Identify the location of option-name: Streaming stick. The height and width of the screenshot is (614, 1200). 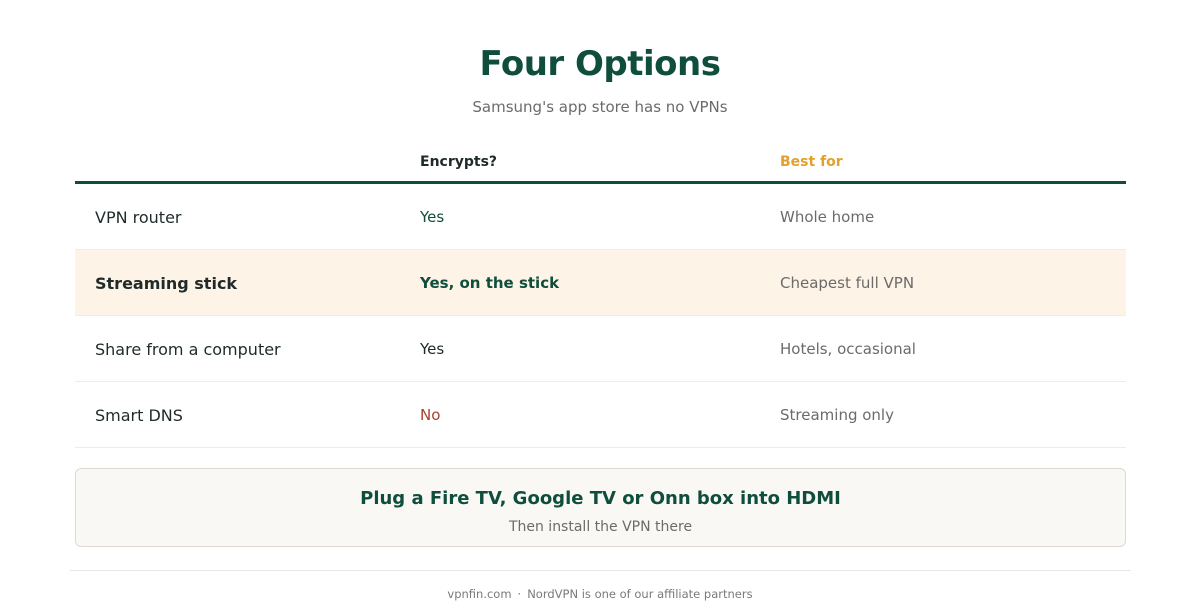
(166, 283).